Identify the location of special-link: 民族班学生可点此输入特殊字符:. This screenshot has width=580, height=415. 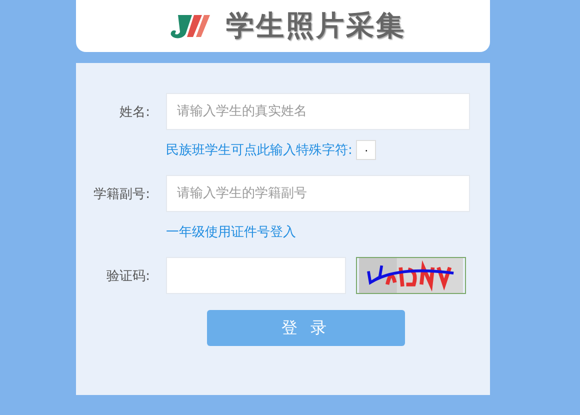
(259, 150).